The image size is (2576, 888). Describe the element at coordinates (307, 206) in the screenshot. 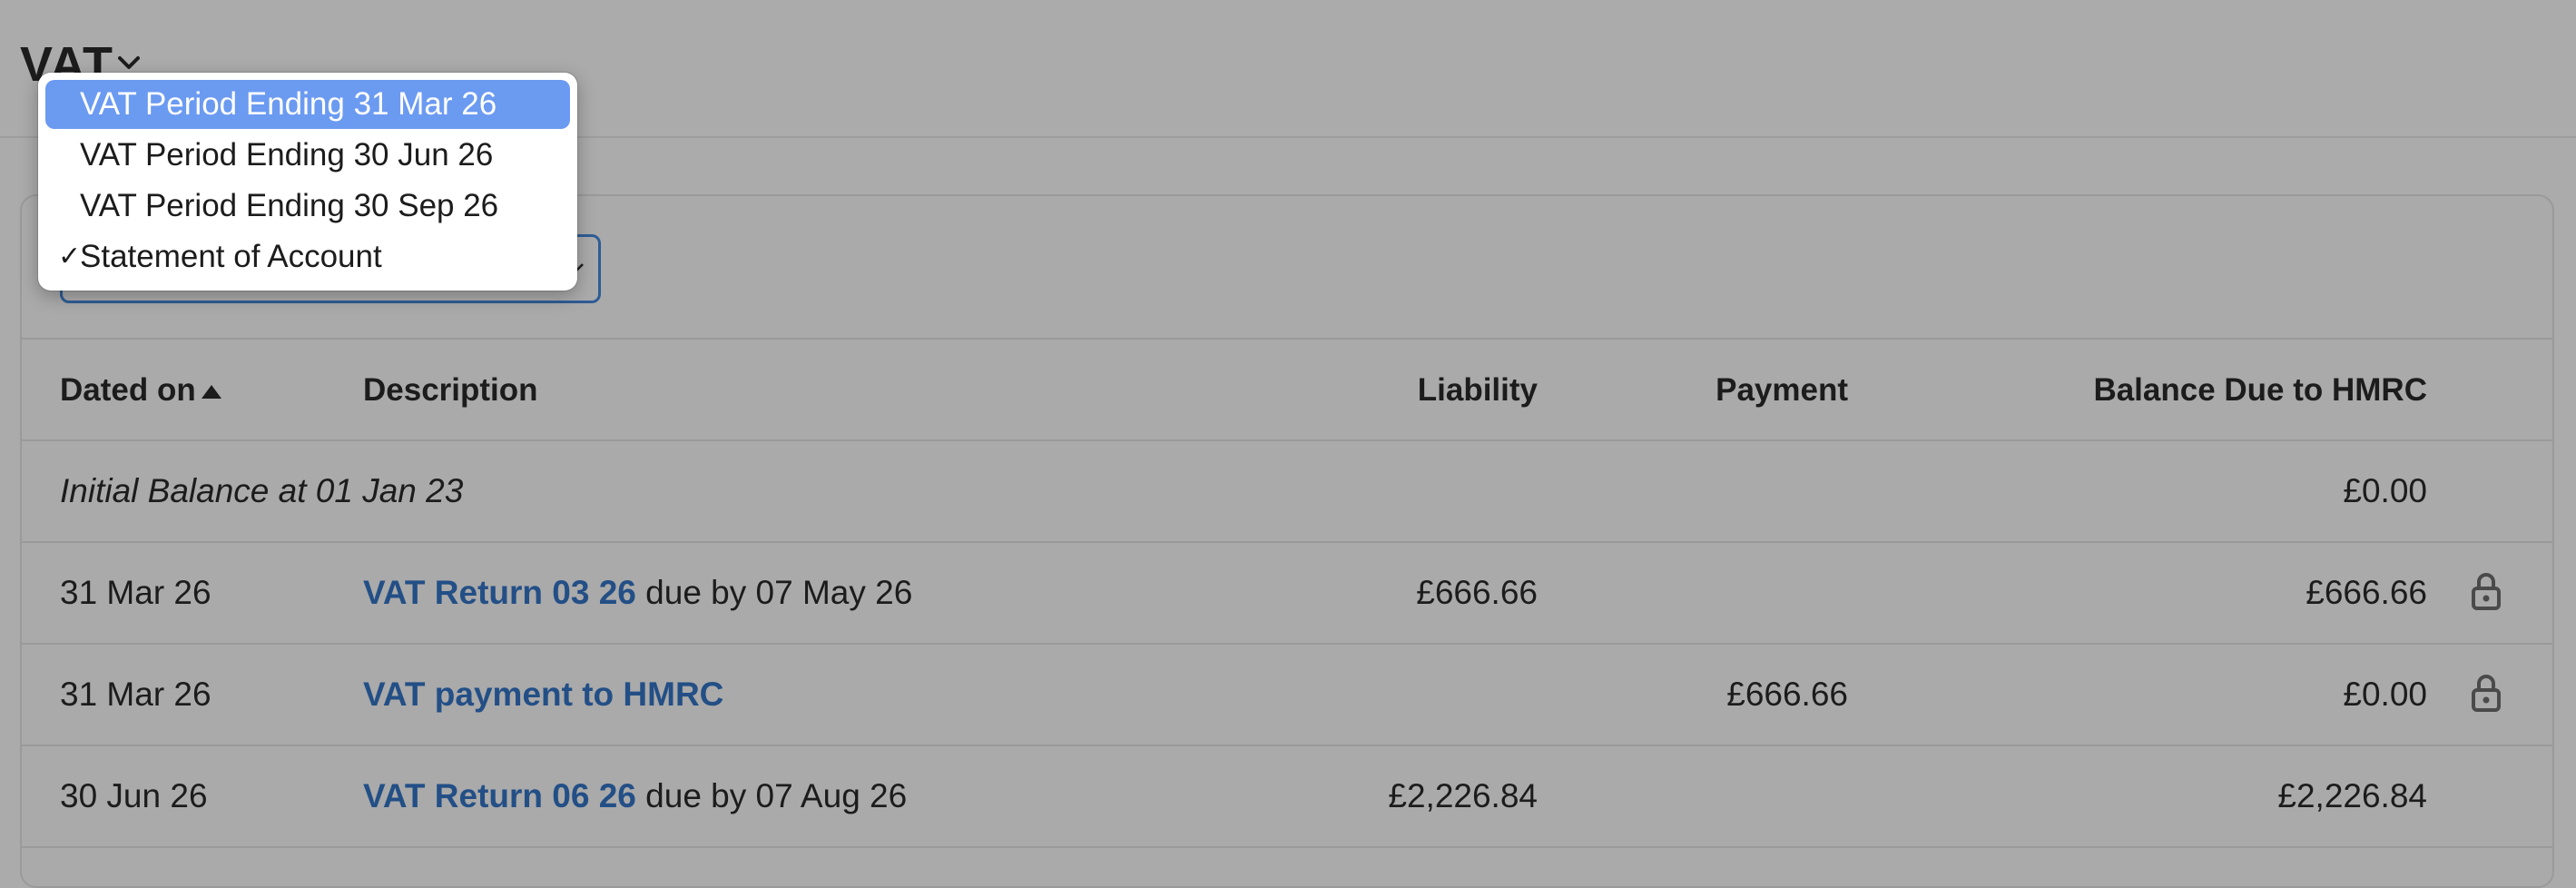

I see `menu-item-period-sep-26: VAT Period Ending 30 Sep 26` at that location.